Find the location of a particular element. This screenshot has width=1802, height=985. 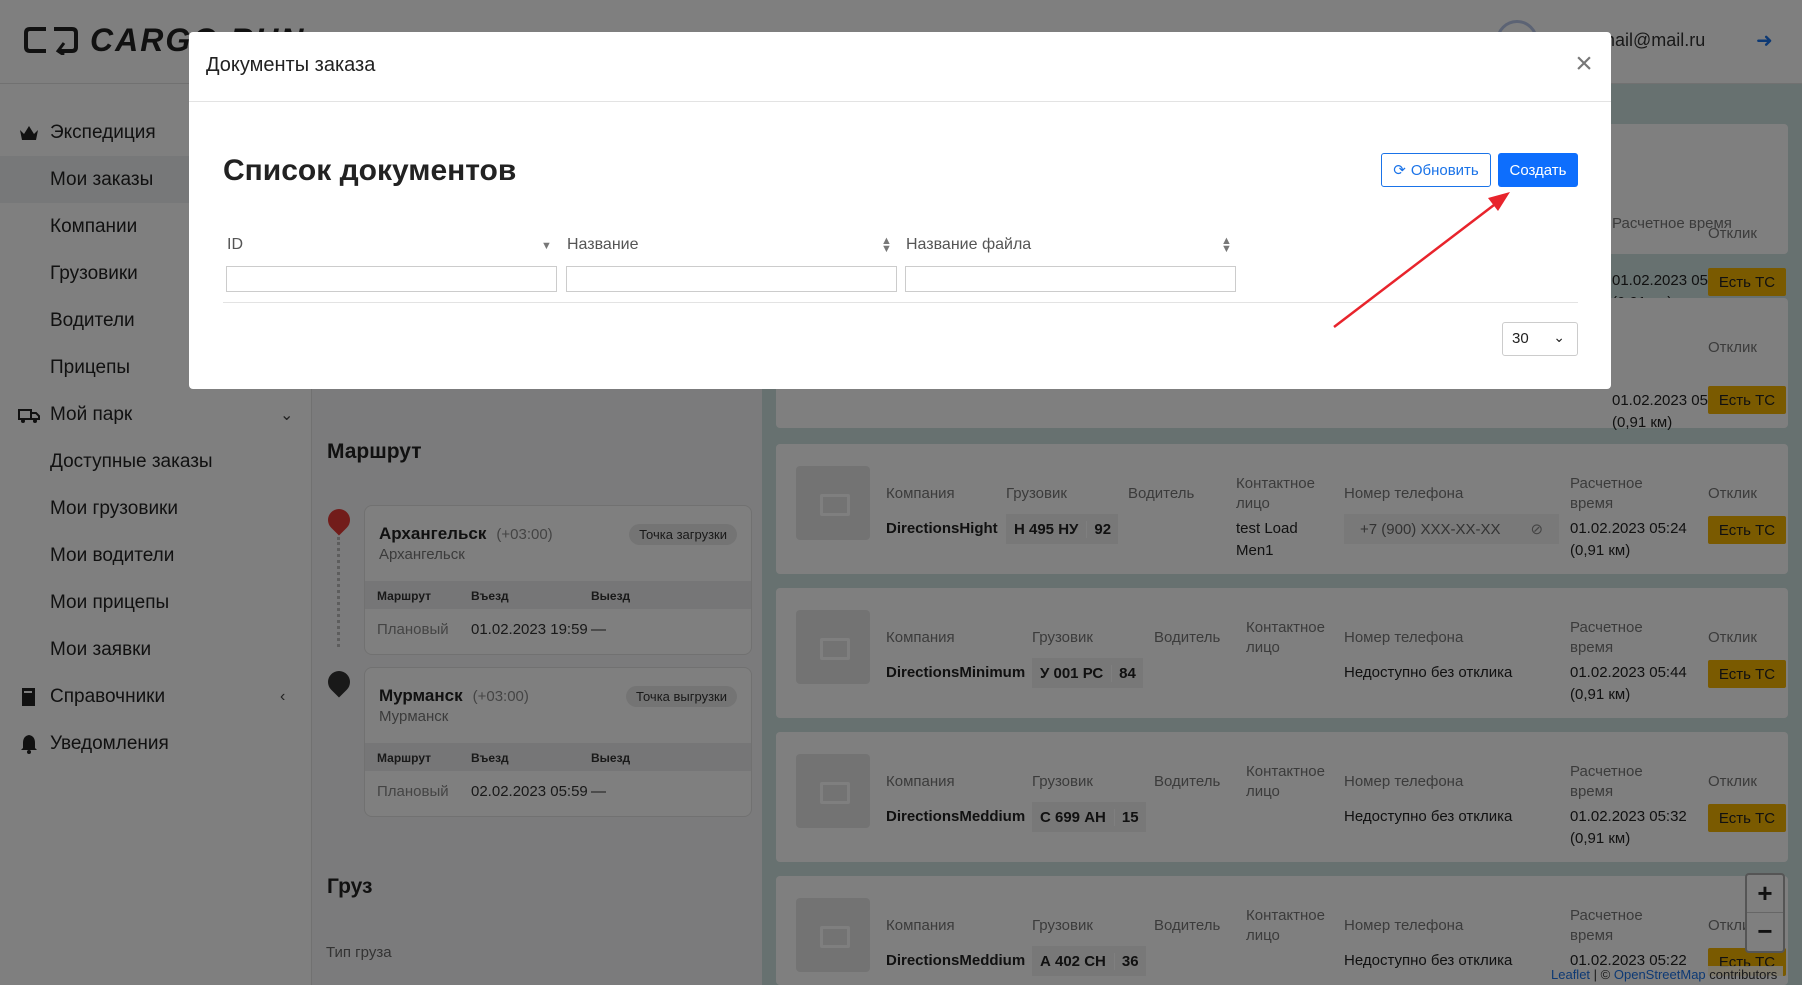

column-header-id: ID is located at coordinates (235, 245).